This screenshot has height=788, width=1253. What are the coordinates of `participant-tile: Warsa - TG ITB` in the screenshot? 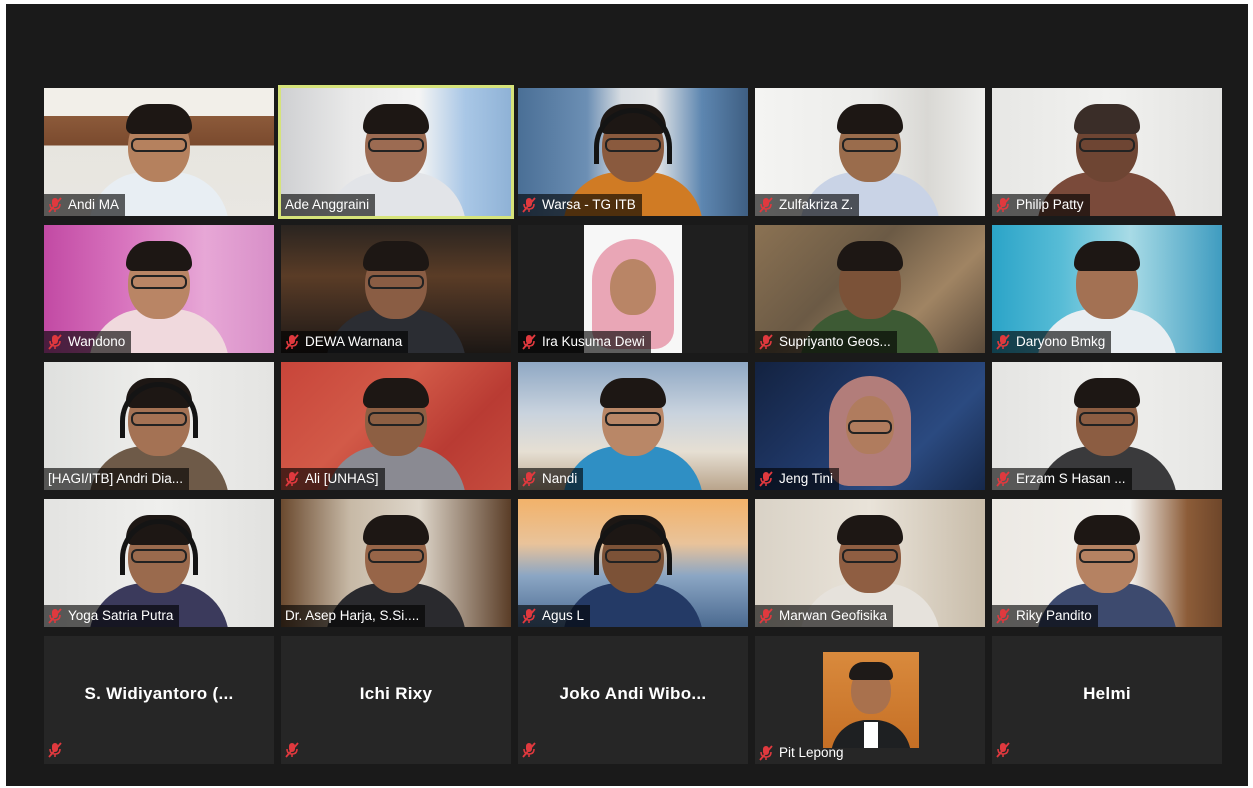 It's located at (633, 152).